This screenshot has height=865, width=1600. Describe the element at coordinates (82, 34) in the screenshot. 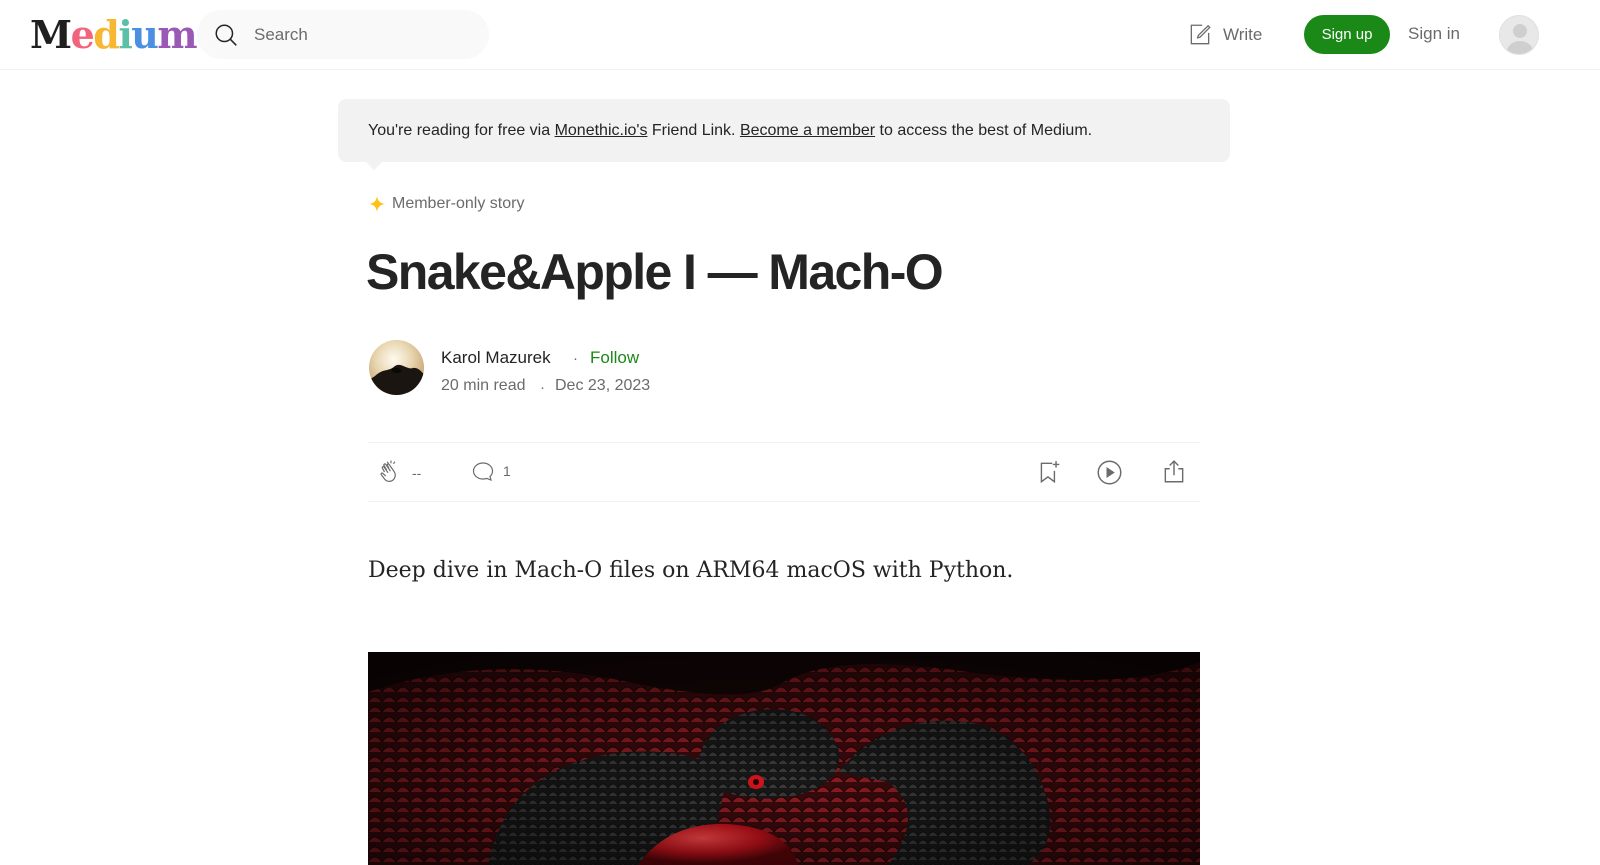

I see `logo-letter: e` at that location.